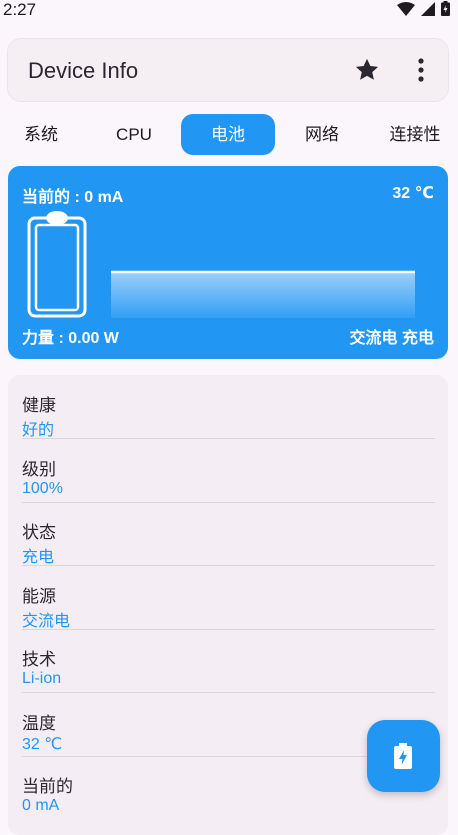 This screenshot has width=458, height=835. I want to click on battery-outline-icon, so click(57, 264).